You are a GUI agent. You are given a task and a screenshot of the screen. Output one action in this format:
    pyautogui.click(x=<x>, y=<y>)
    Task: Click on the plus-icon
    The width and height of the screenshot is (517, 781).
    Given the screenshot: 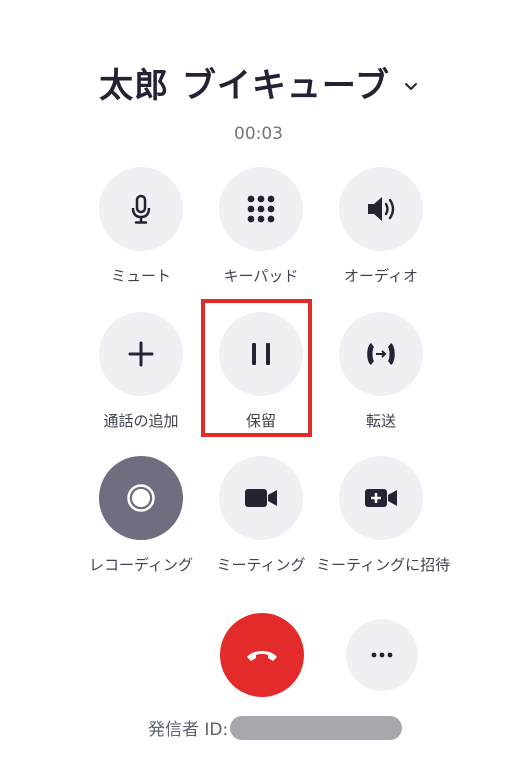 What is the action you would take?
    pyautogui.click(x=141, y=354)
    